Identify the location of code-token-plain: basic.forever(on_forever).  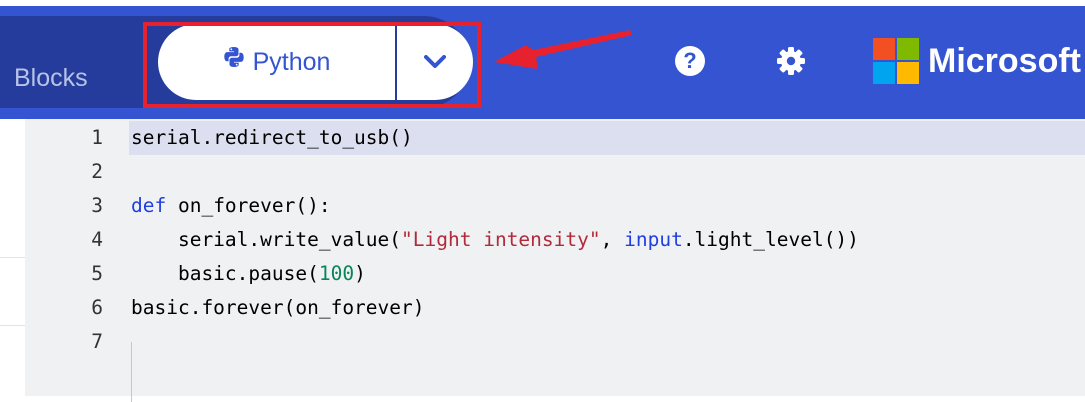
(278, 307).